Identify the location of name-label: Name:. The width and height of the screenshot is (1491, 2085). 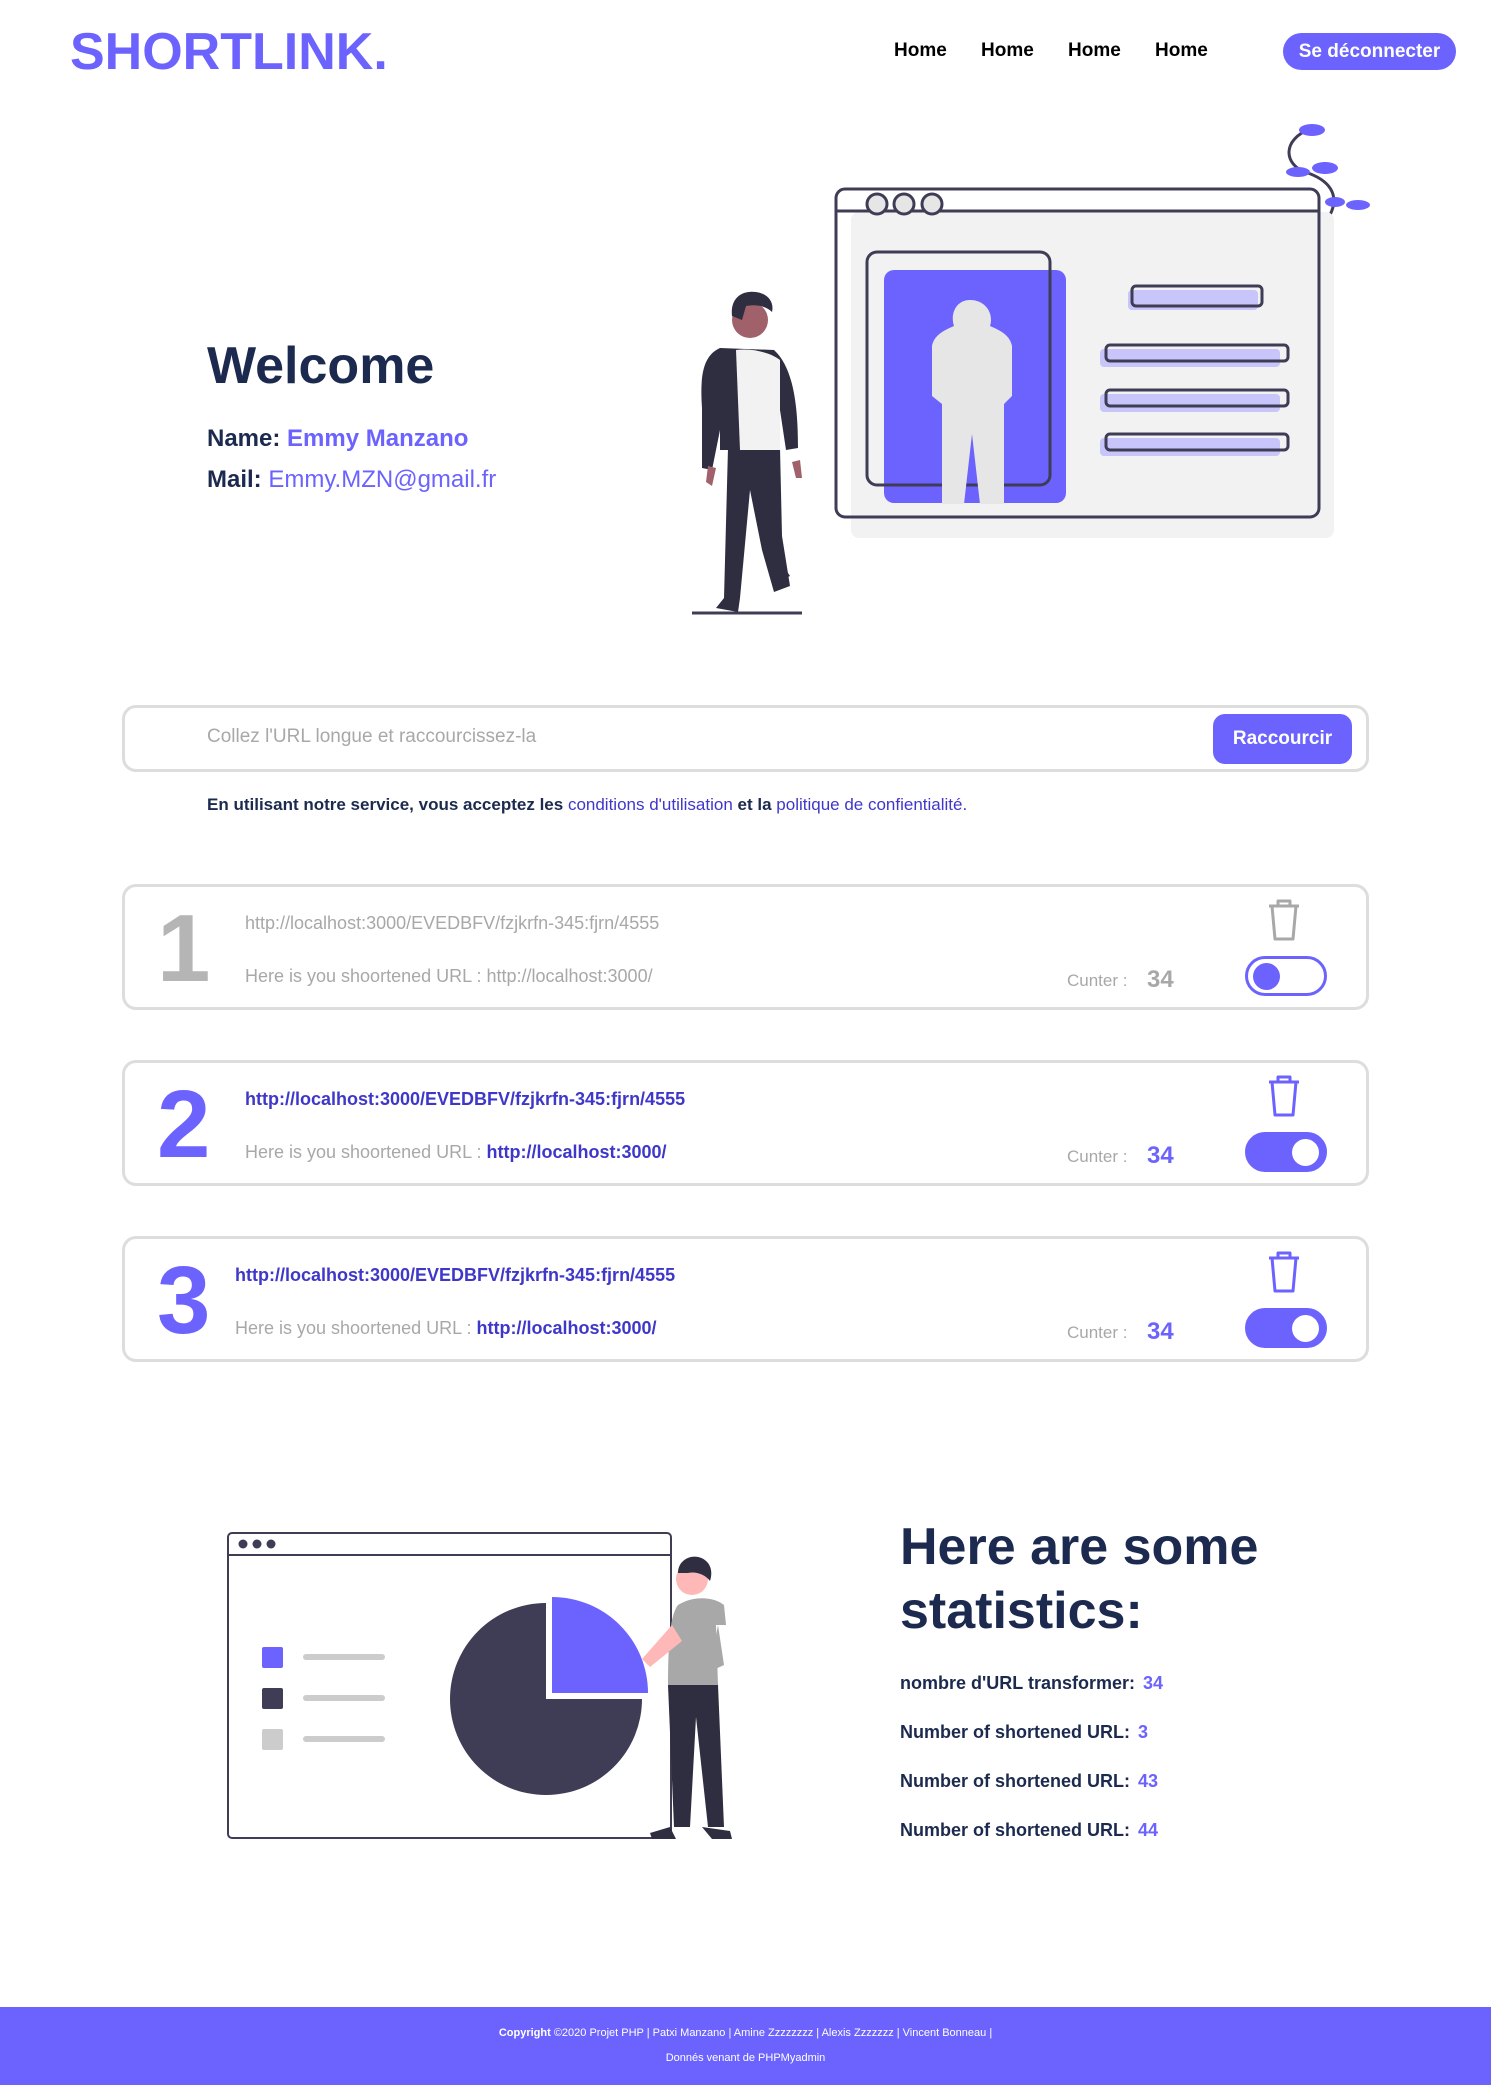
(244, 438).